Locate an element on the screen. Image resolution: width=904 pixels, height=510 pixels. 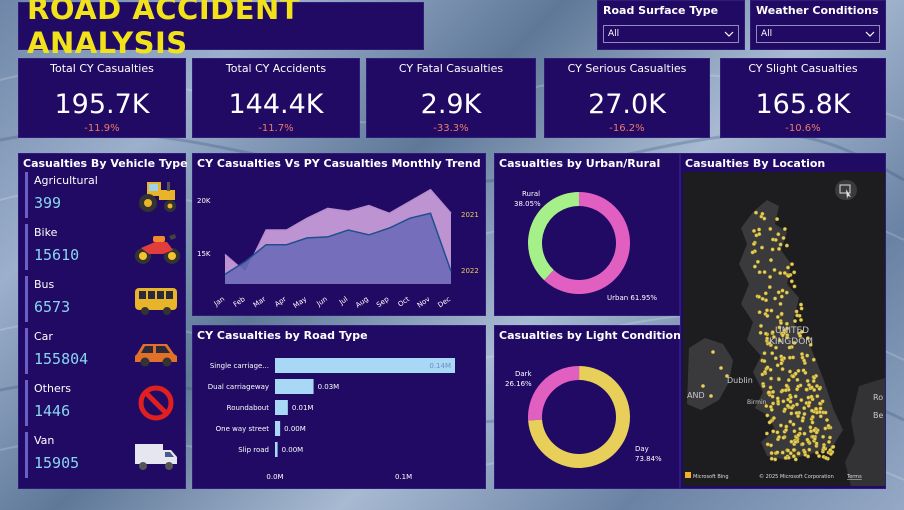
vehicle-name: Car is located at coordinates (43, 336).